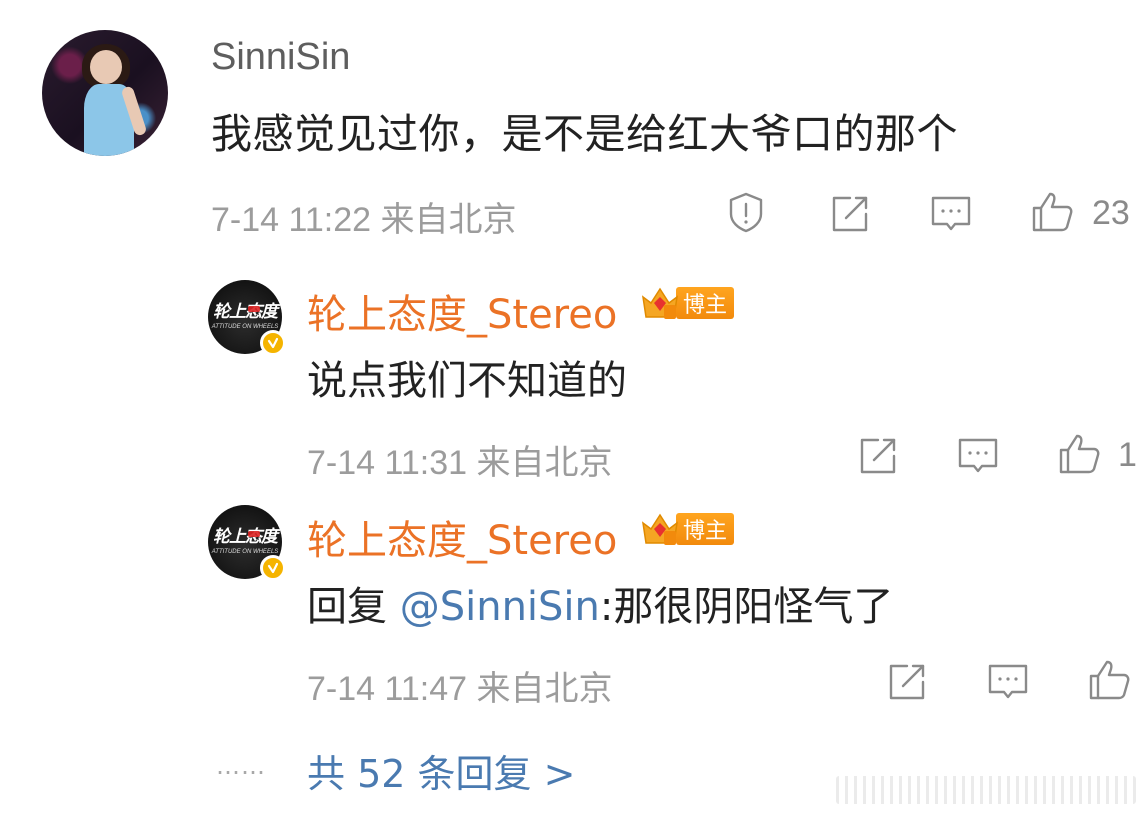 Image resolution: width=1144 pixels, height=816 pixels. Describe the element at coordinates (387, 689) in the screenshot. I see `reply-time: 7-14 11:47` at that location.